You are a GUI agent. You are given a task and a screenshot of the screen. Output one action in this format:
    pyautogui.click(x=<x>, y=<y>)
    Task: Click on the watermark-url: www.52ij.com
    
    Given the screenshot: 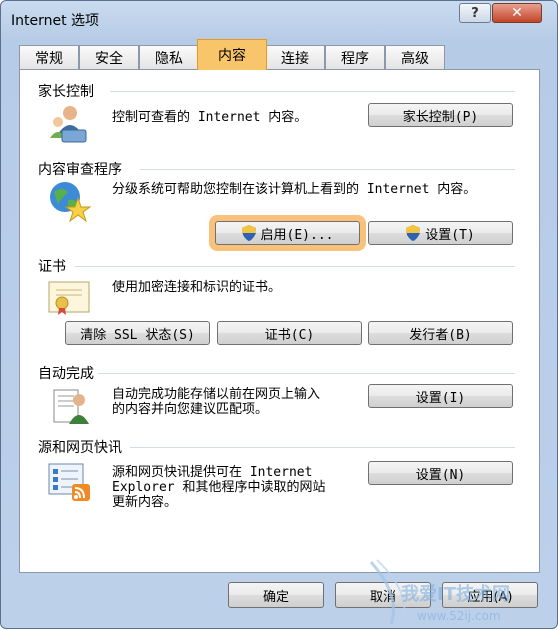 What is the action you would take?
    pyautogui.click(x=459, y=616)
    